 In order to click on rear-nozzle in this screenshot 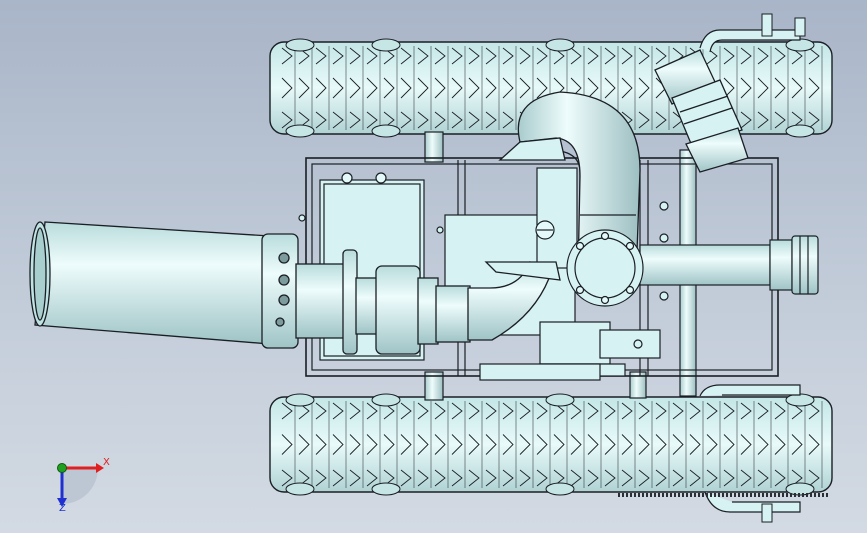, I will do `click(729, 265)`.